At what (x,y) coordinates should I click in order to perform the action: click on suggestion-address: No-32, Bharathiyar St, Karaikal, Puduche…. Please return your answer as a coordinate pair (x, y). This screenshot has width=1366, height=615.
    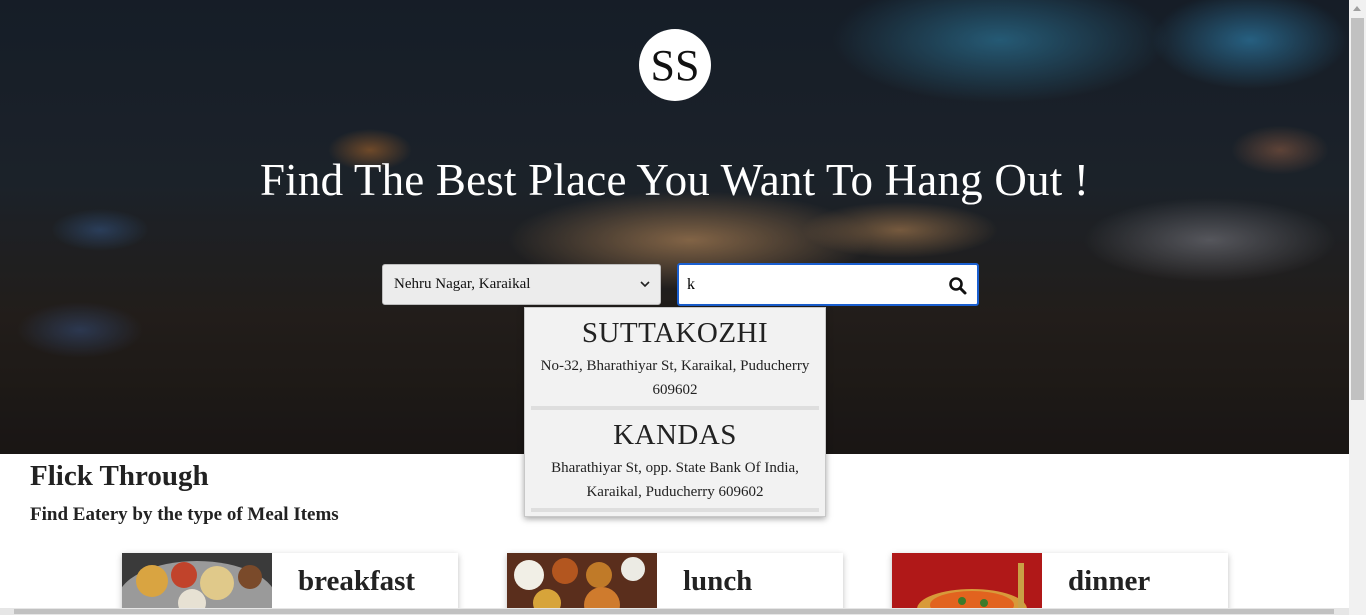
    Looking at the image, I should click on (675, 378).